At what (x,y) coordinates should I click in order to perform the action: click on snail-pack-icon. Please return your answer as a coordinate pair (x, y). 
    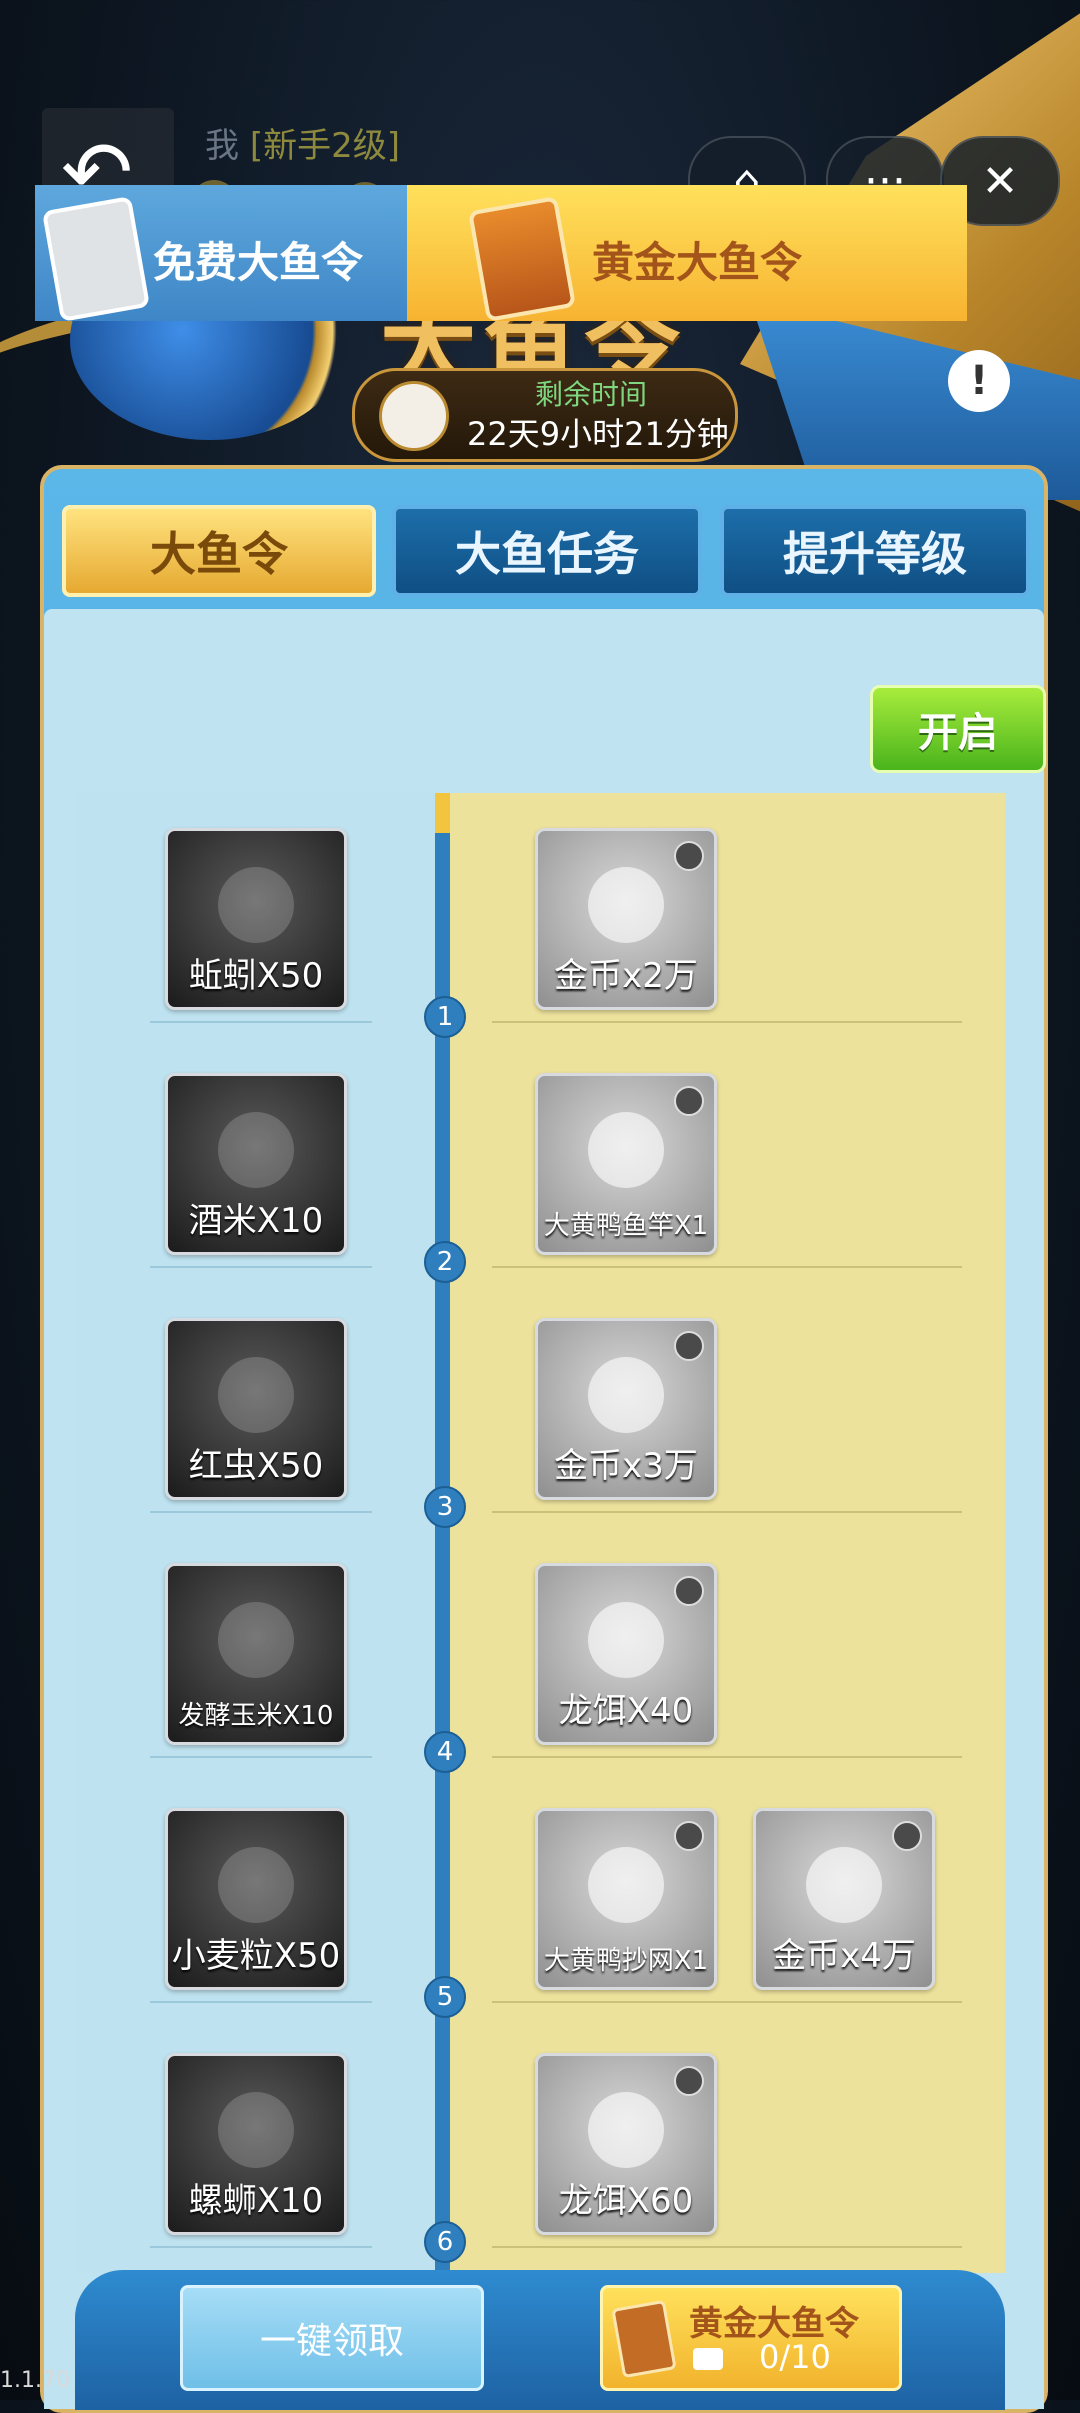
    Looking at the image, I should click on (256, 2130).